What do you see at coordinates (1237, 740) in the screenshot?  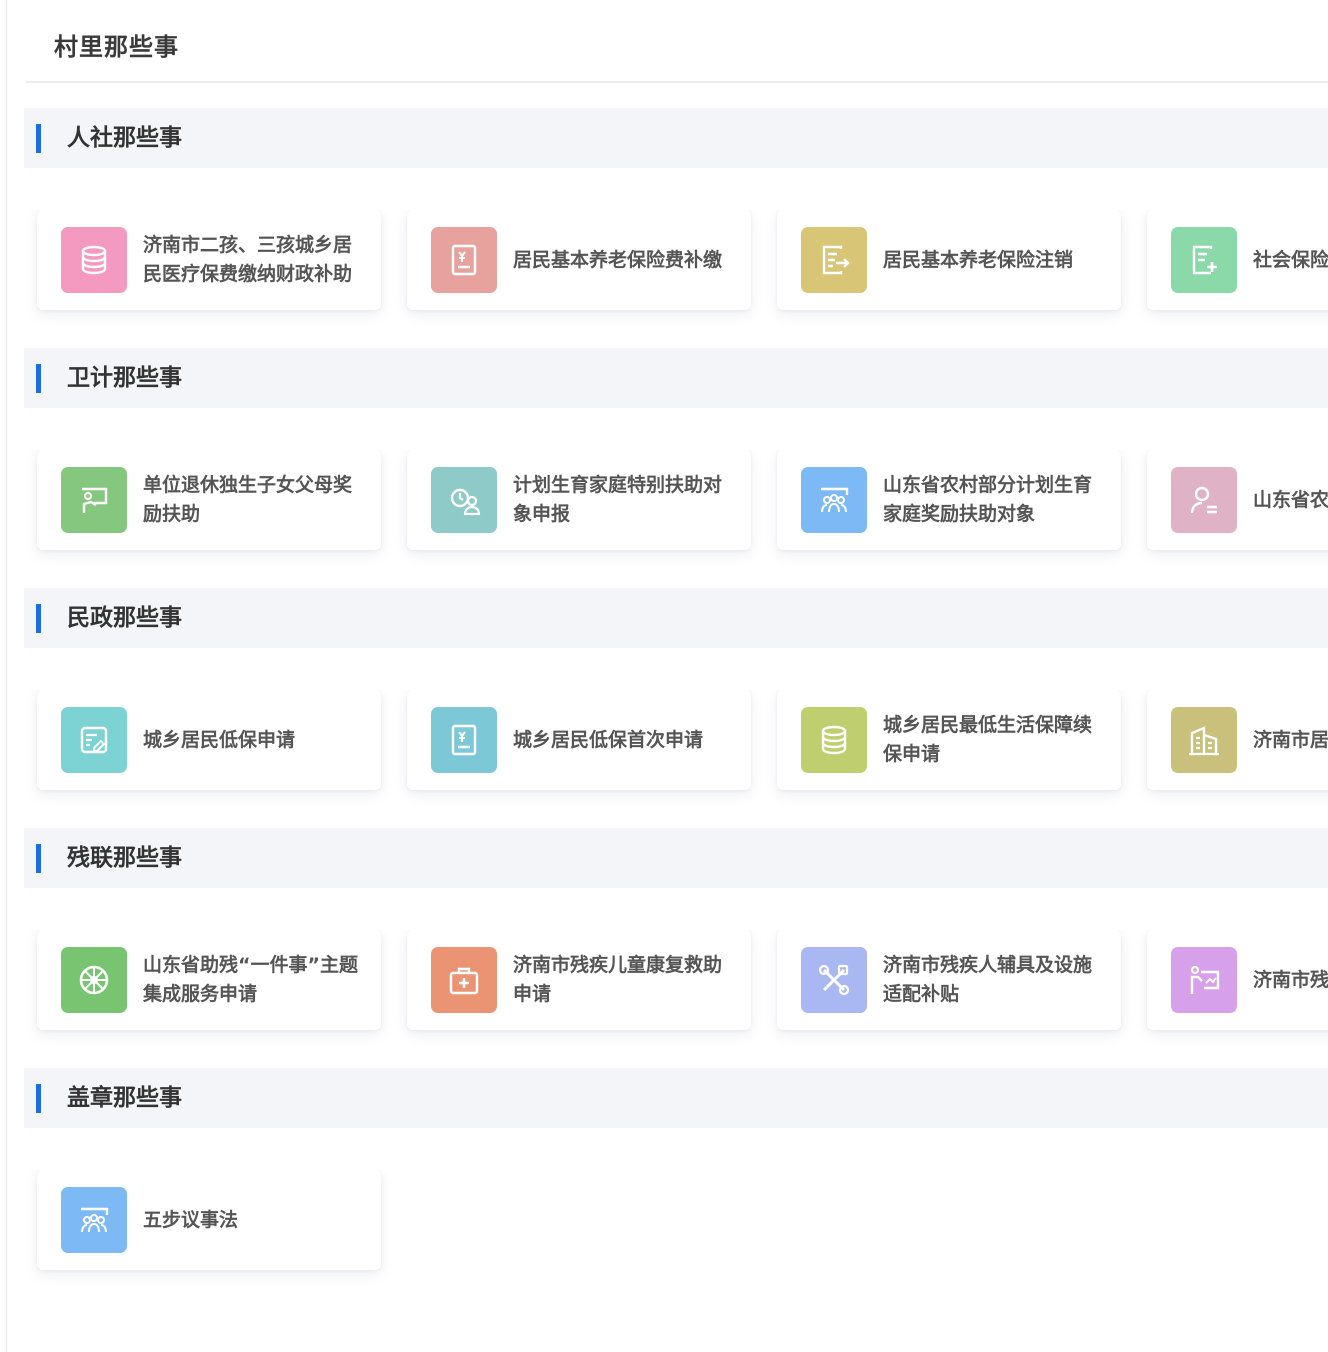 I see `service-card: 济南市居用申请` at bounding box center [1237, 740].